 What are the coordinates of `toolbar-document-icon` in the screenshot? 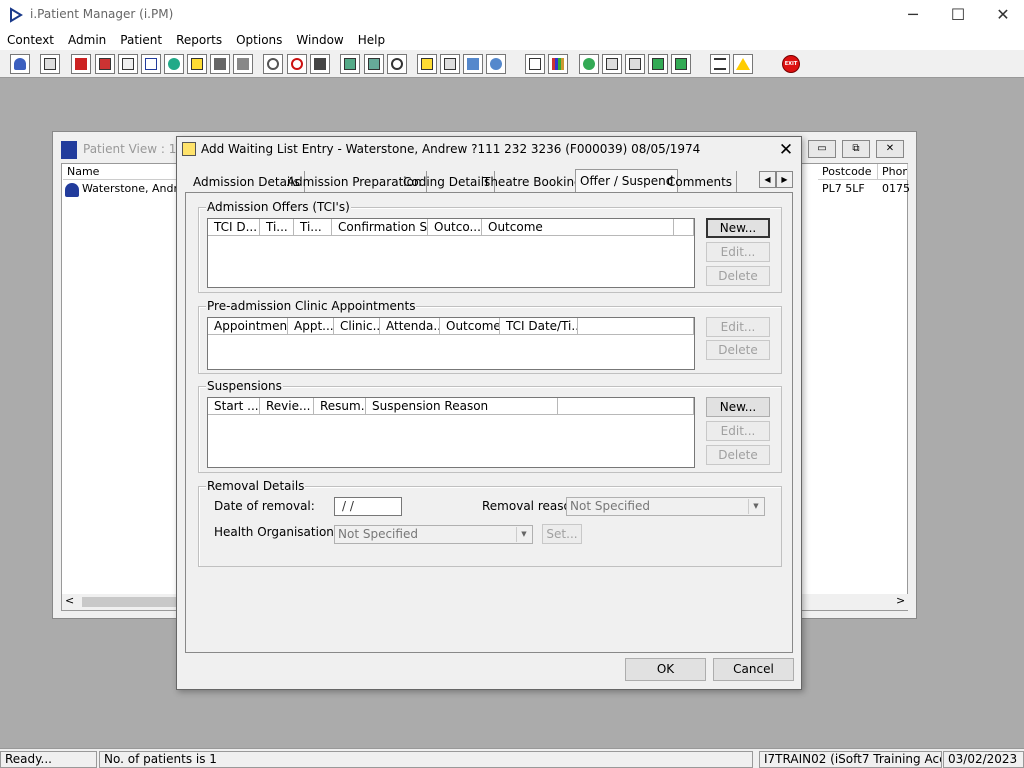 It's located at (128, 64).